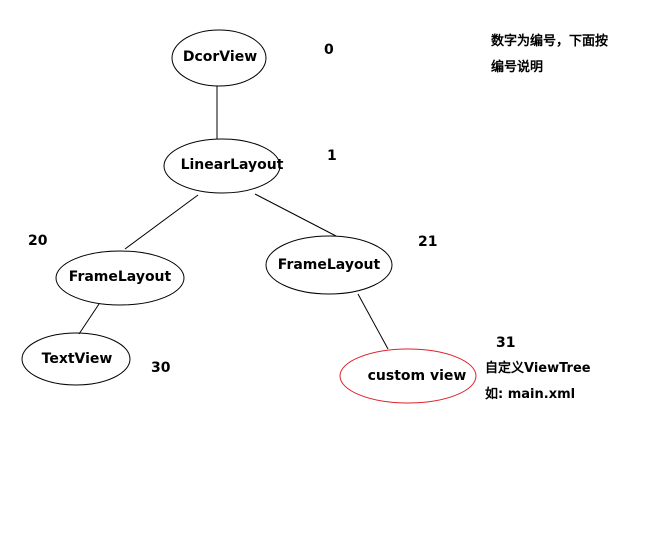  I want to click on node-number-1: 1, so click(332, 156).